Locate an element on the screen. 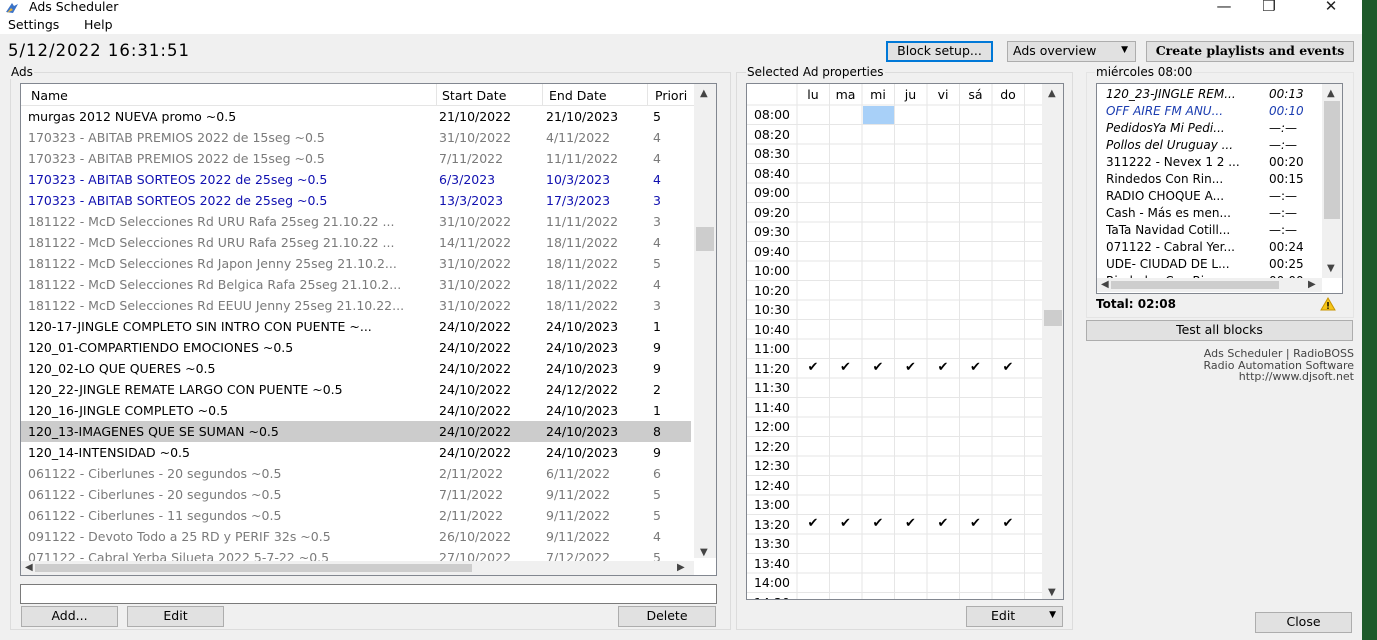 The width and height of the screenshot is (1377, 640). minimize-icon: — is located at coordinates (1224, 7).